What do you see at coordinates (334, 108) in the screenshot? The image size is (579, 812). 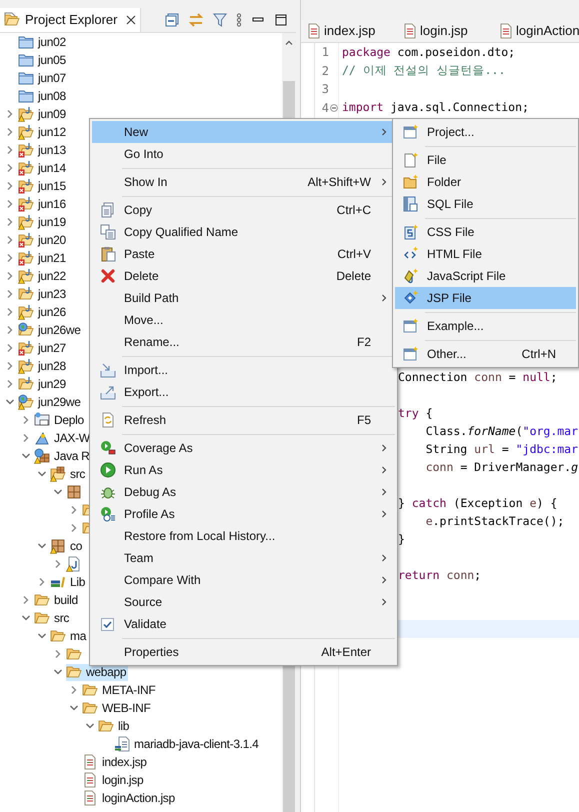 I see `collapse-icon` at bounding box center [334, 108].